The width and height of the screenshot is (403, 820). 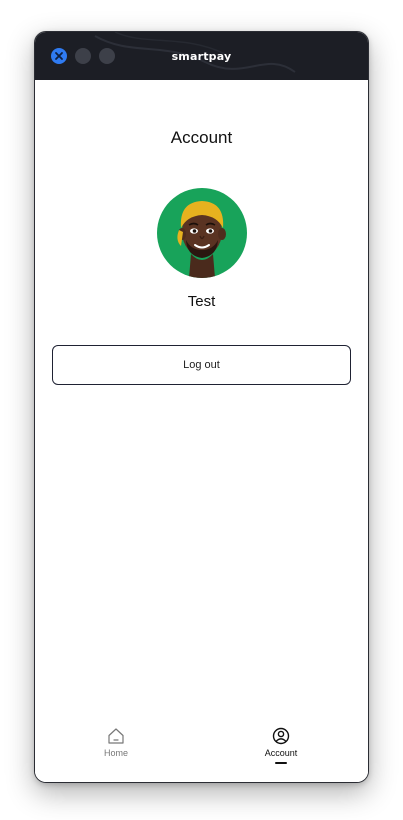 What do you see at coordinates (201, 365) in the screenshot?
I see `logout-button: Log out` at bounding box center [201, 365].